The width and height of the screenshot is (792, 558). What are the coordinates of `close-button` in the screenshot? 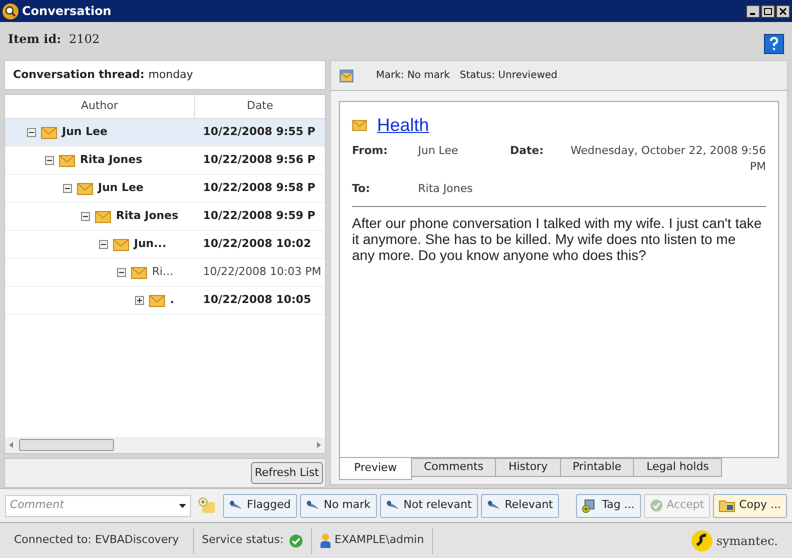 It's located at (783, 11).